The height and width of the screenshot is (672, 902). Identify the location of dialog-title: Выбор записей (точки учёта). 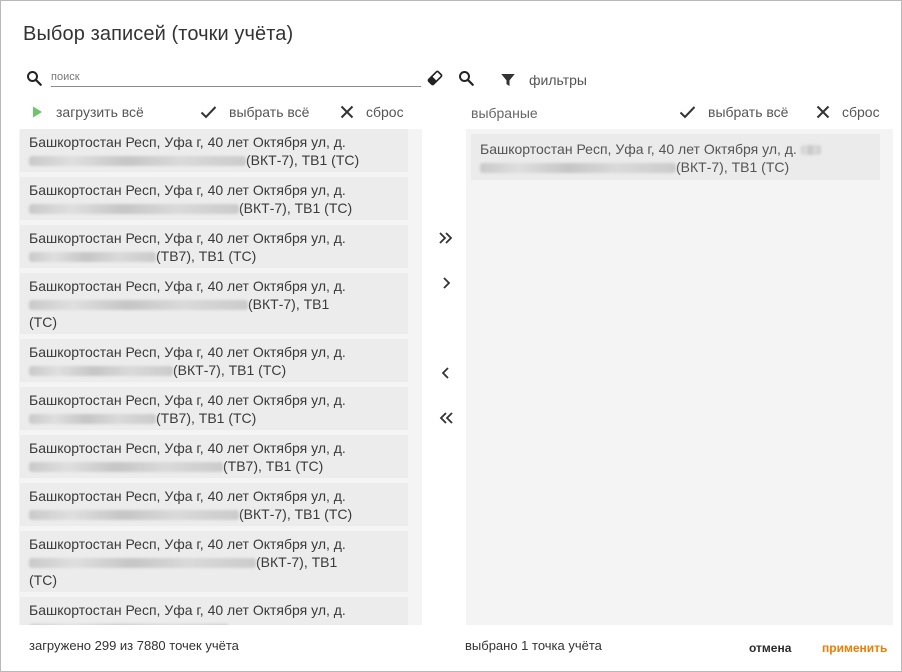
(158, 34).